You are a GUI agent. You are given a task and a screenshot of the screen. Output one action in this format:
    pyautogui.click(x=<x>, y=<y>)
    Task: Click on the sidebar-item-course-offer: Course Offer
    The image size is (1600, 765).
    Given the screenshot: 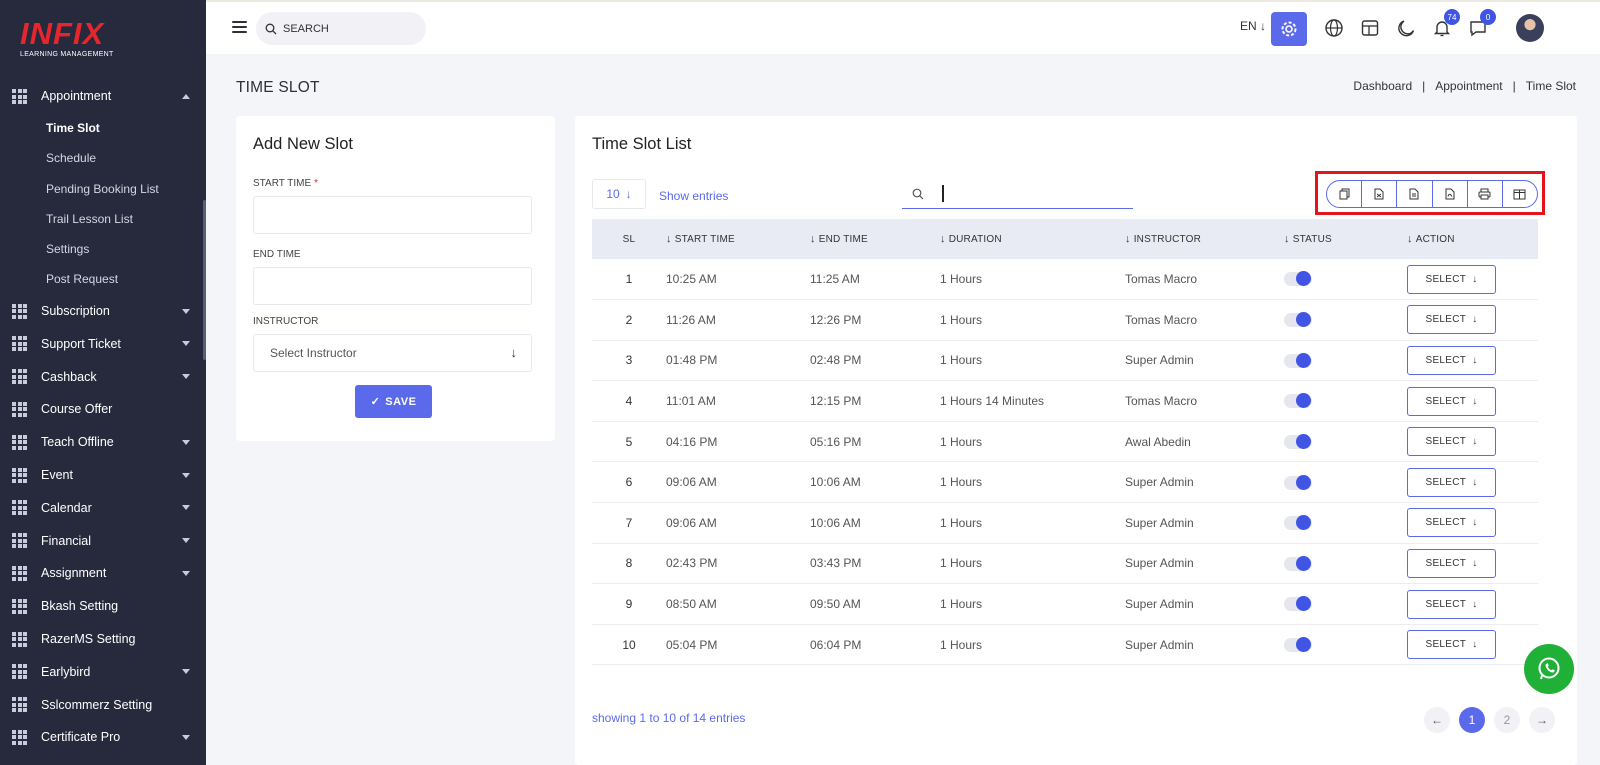 What is the action you would take?
    pyautogui.click(x=103, y=409)
    